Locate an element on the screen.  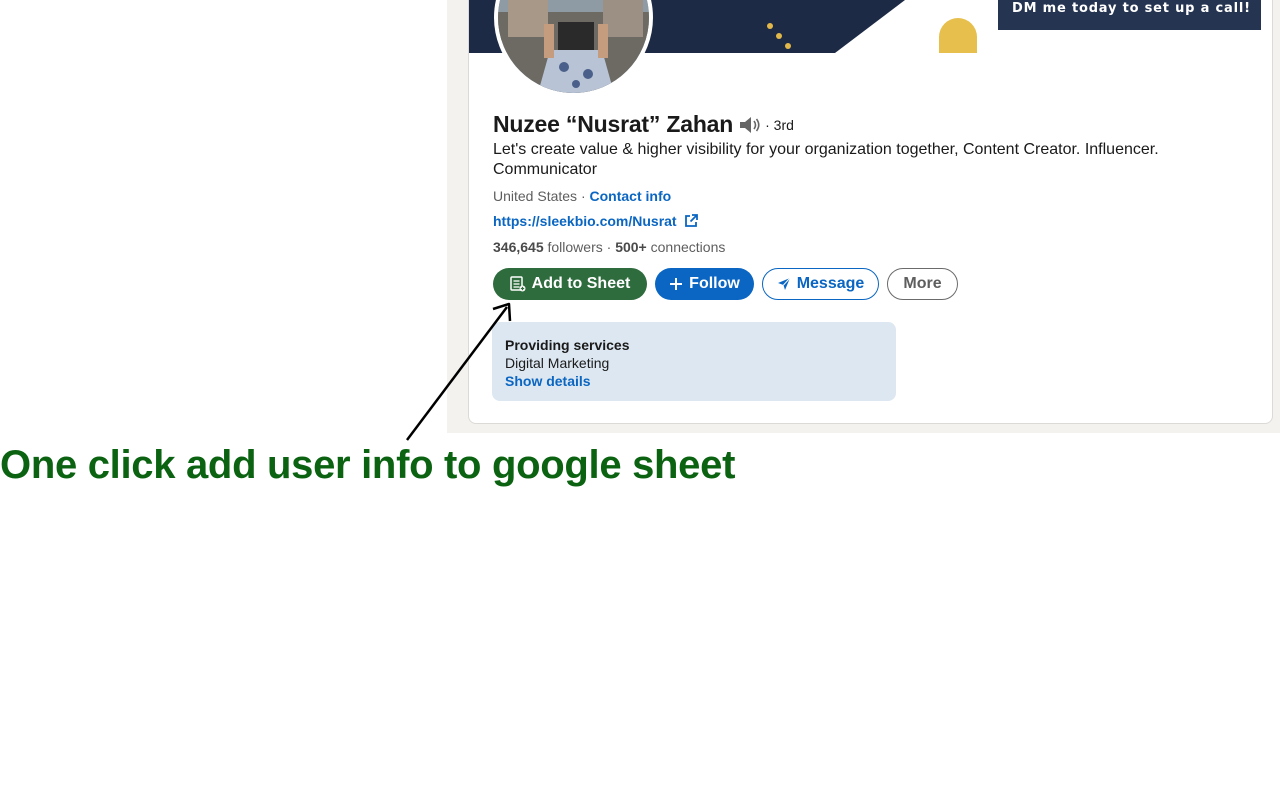
connections-label: connections is located at coordinates (686, 247).